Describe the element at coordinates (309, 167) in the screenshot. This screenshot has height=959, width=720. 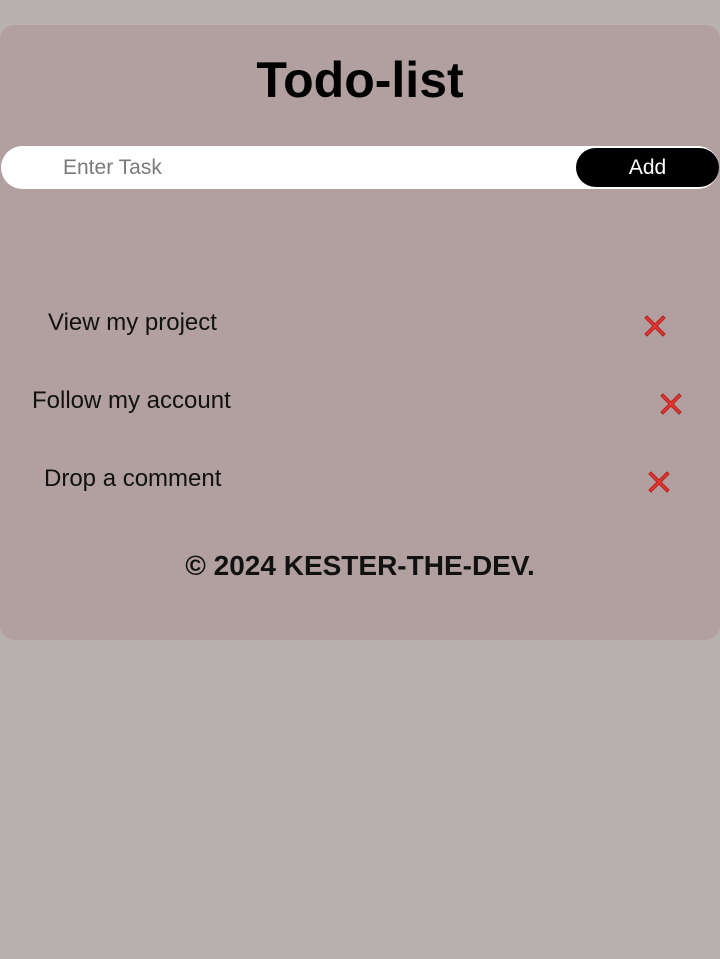
I see `task-input` at that location.